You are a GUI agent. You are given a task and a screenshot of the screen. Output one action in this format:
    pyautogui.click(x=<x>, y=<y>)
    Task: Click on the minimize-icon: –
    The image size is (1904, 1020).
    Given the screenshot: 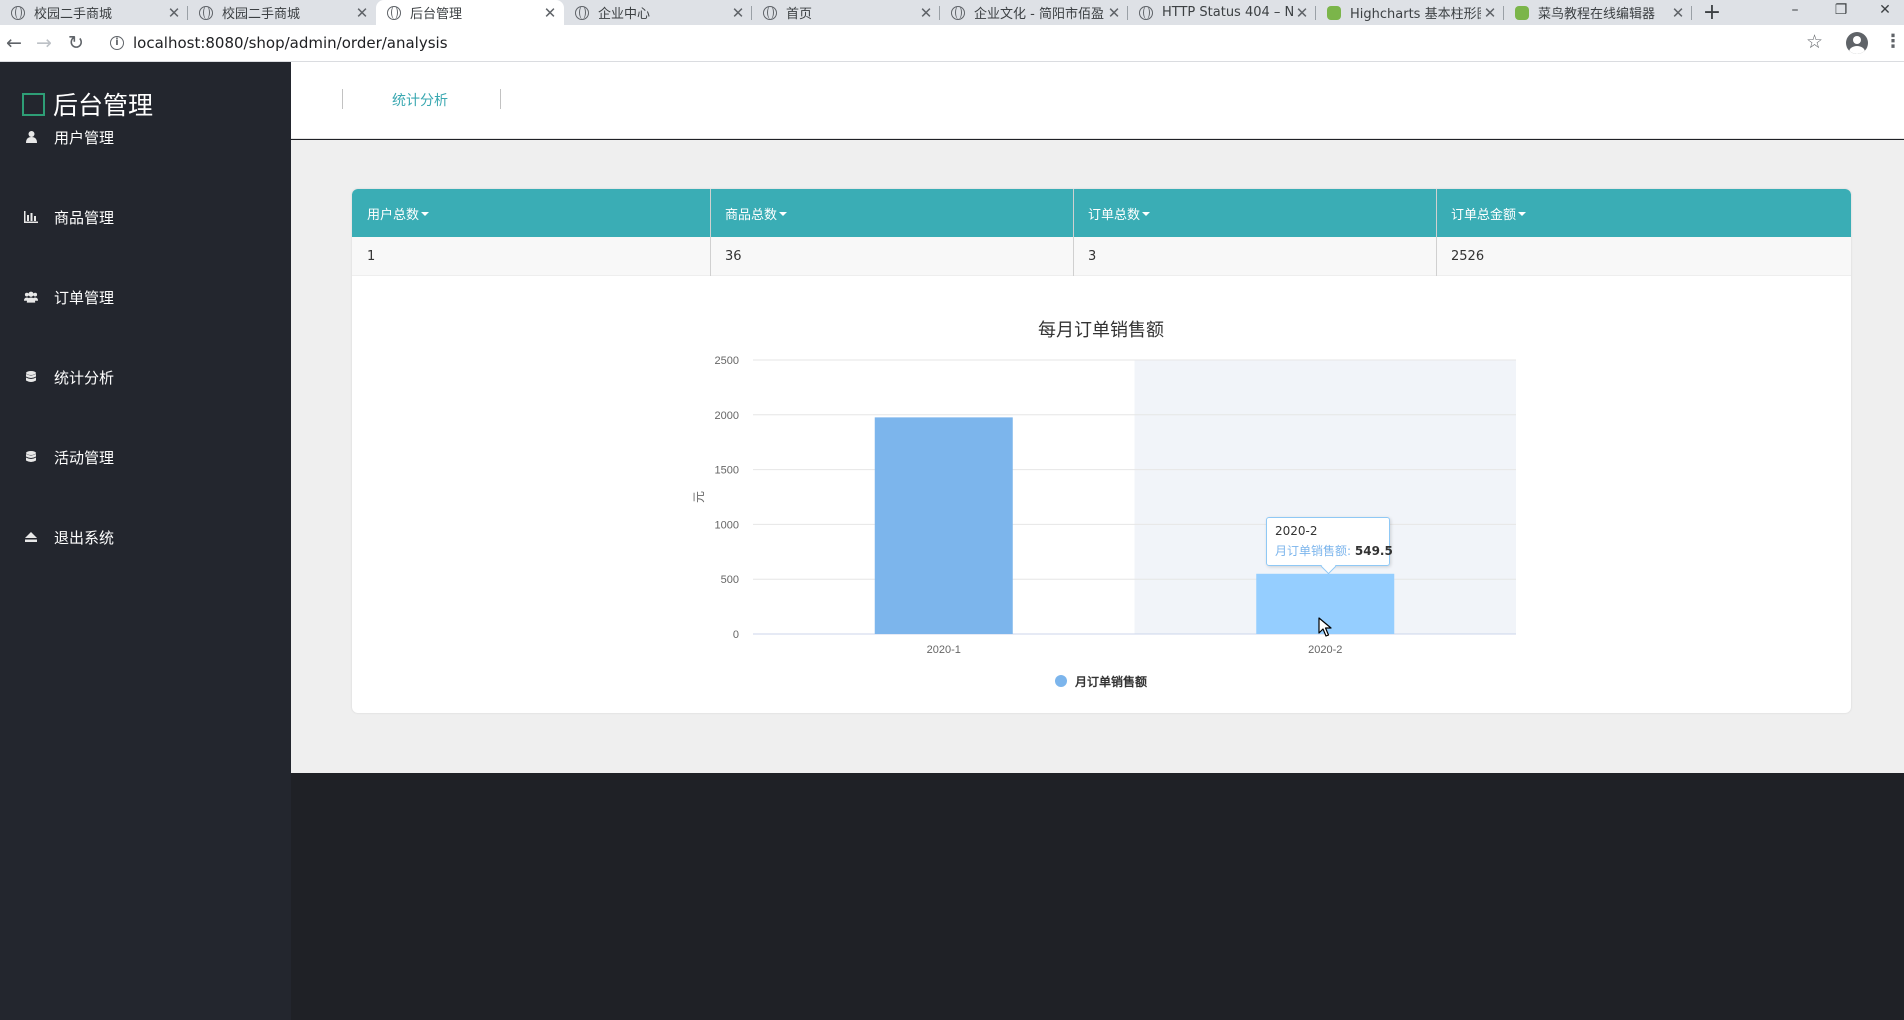 What is the action you would take?
    pyautogui.click(x=1795, y=12)
    